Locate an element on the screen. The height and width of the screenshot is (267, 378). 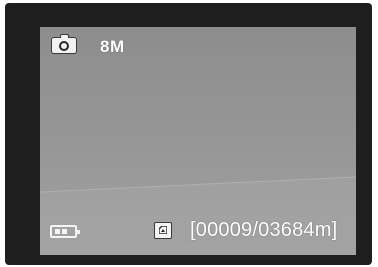
memory-card-icon is located at coordinates (163, 230).